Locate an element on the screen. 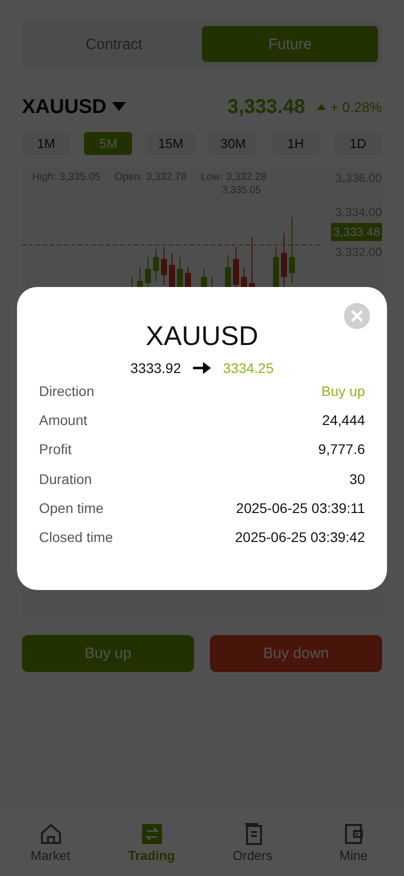 This screenshot has width=404, height=876. close-price: 3334.25 is located at coordinates (248, 368).